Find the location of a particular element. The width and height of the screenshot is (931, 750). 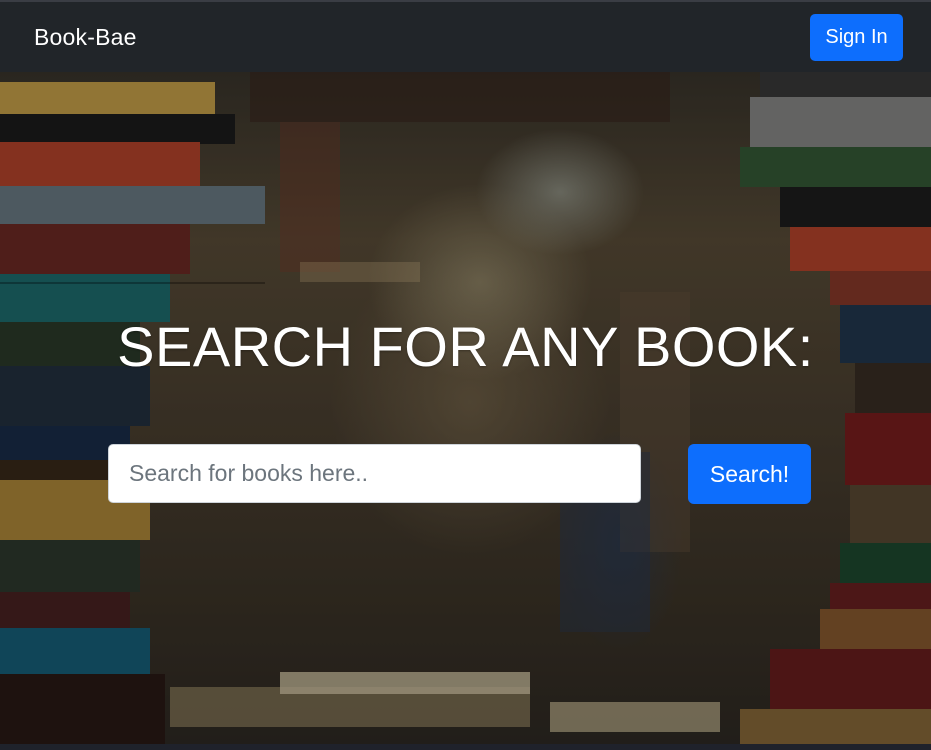

book-search-input is located at coordinates (374, 473).